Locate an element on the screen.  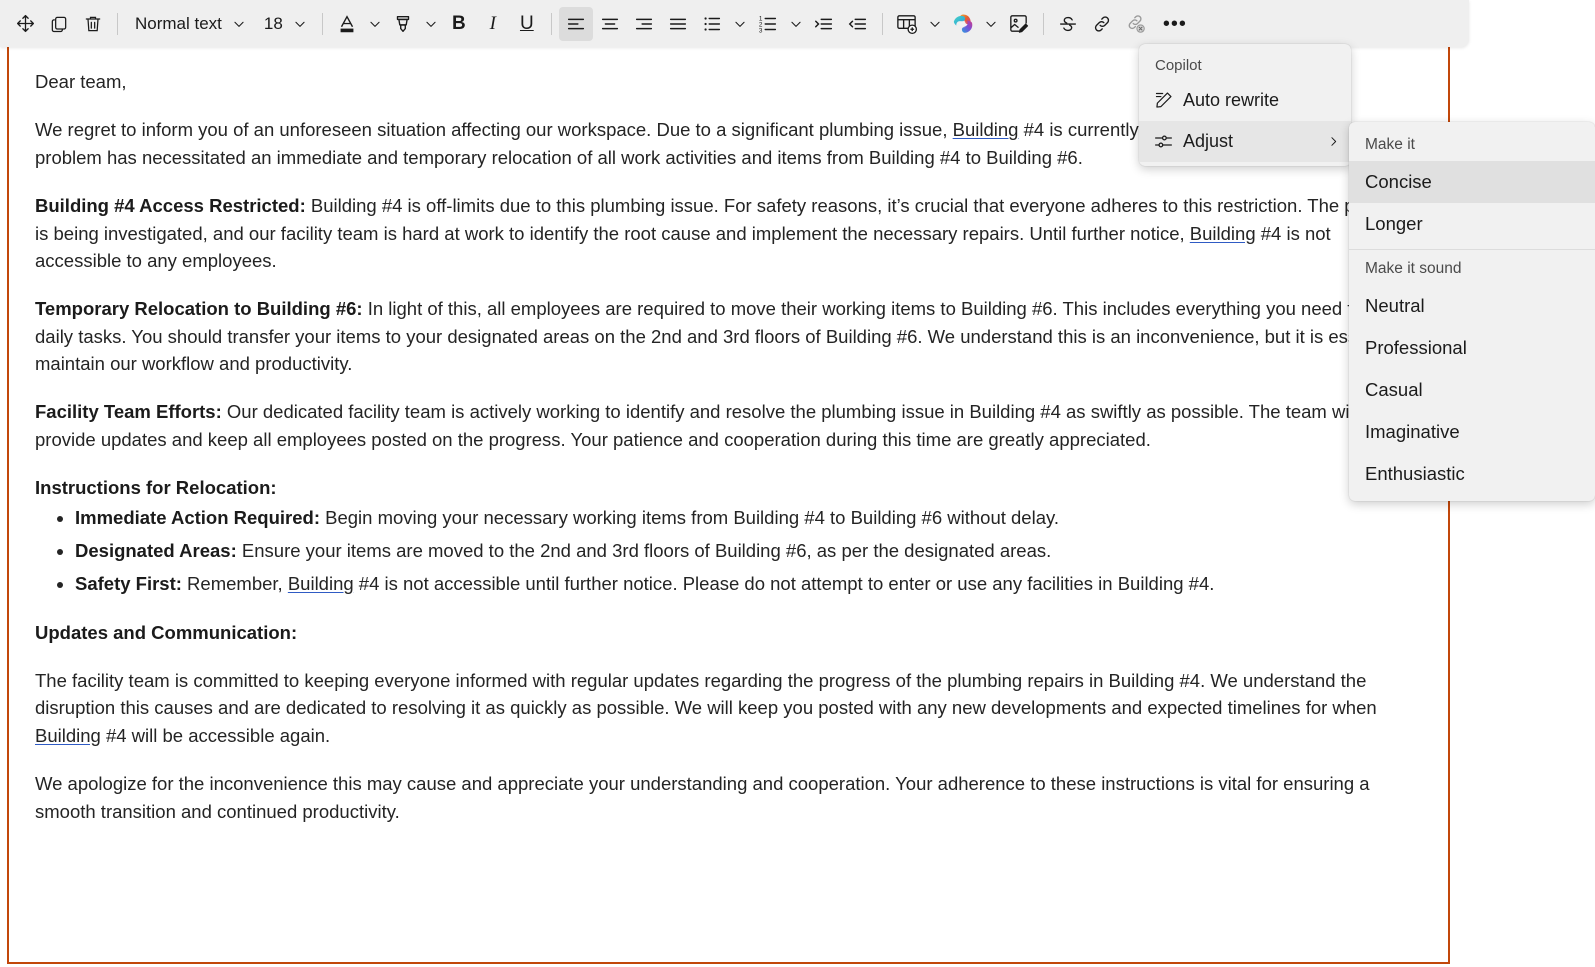
numbered-list-button: 123 is located at coordinates (768, 24).